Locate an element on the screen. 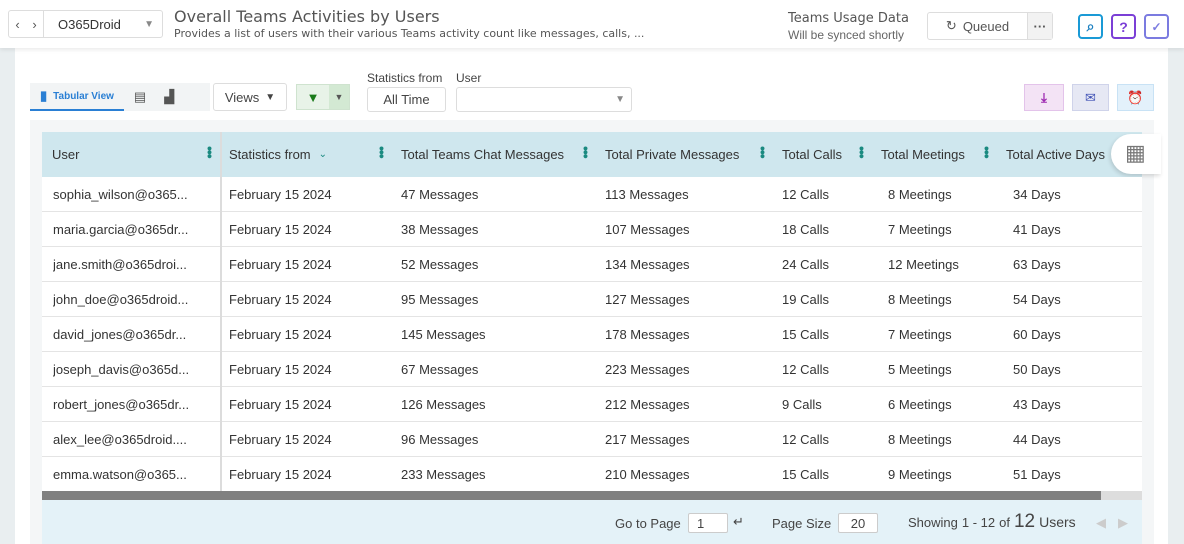  cell-active-days: 43 Days is located at coordinates (1037, 404).